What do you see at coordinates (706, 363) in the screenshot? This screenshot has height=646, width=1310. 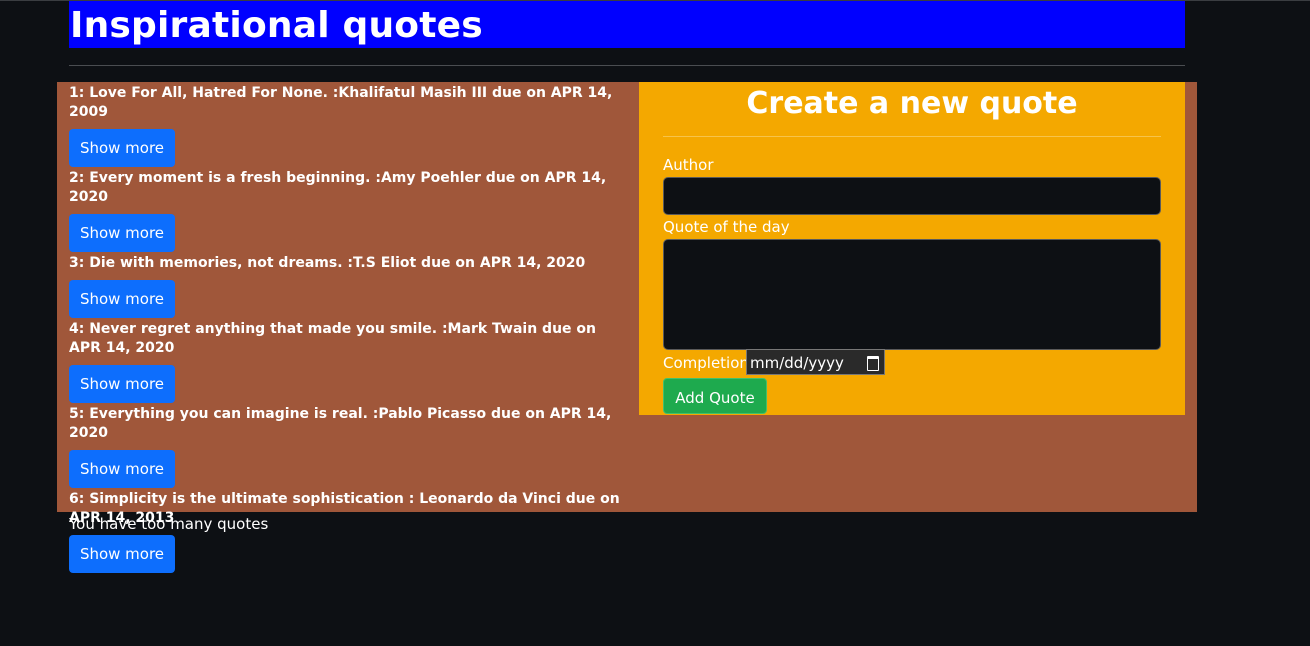 I see `completion-label: Completion` at bounding box center [706, 363].